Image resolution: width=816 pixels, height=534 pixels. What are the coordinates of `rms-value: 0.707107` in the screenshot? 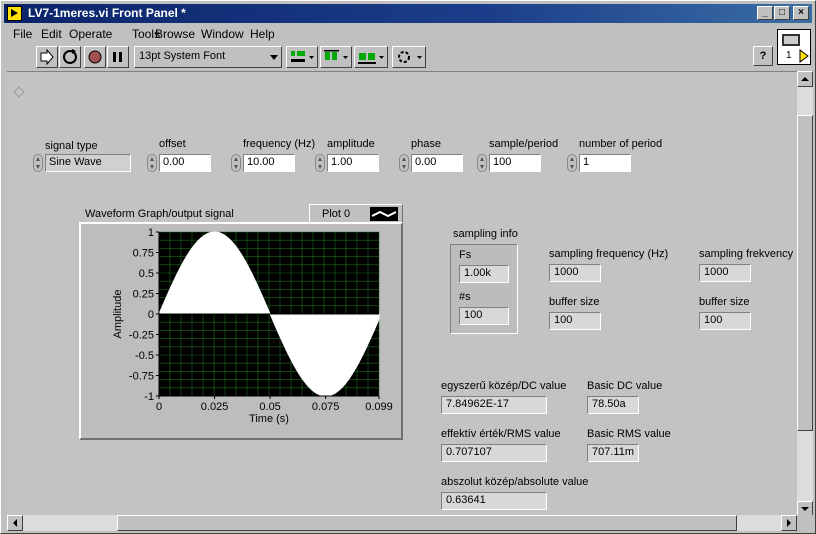 It's located at (494, 453).